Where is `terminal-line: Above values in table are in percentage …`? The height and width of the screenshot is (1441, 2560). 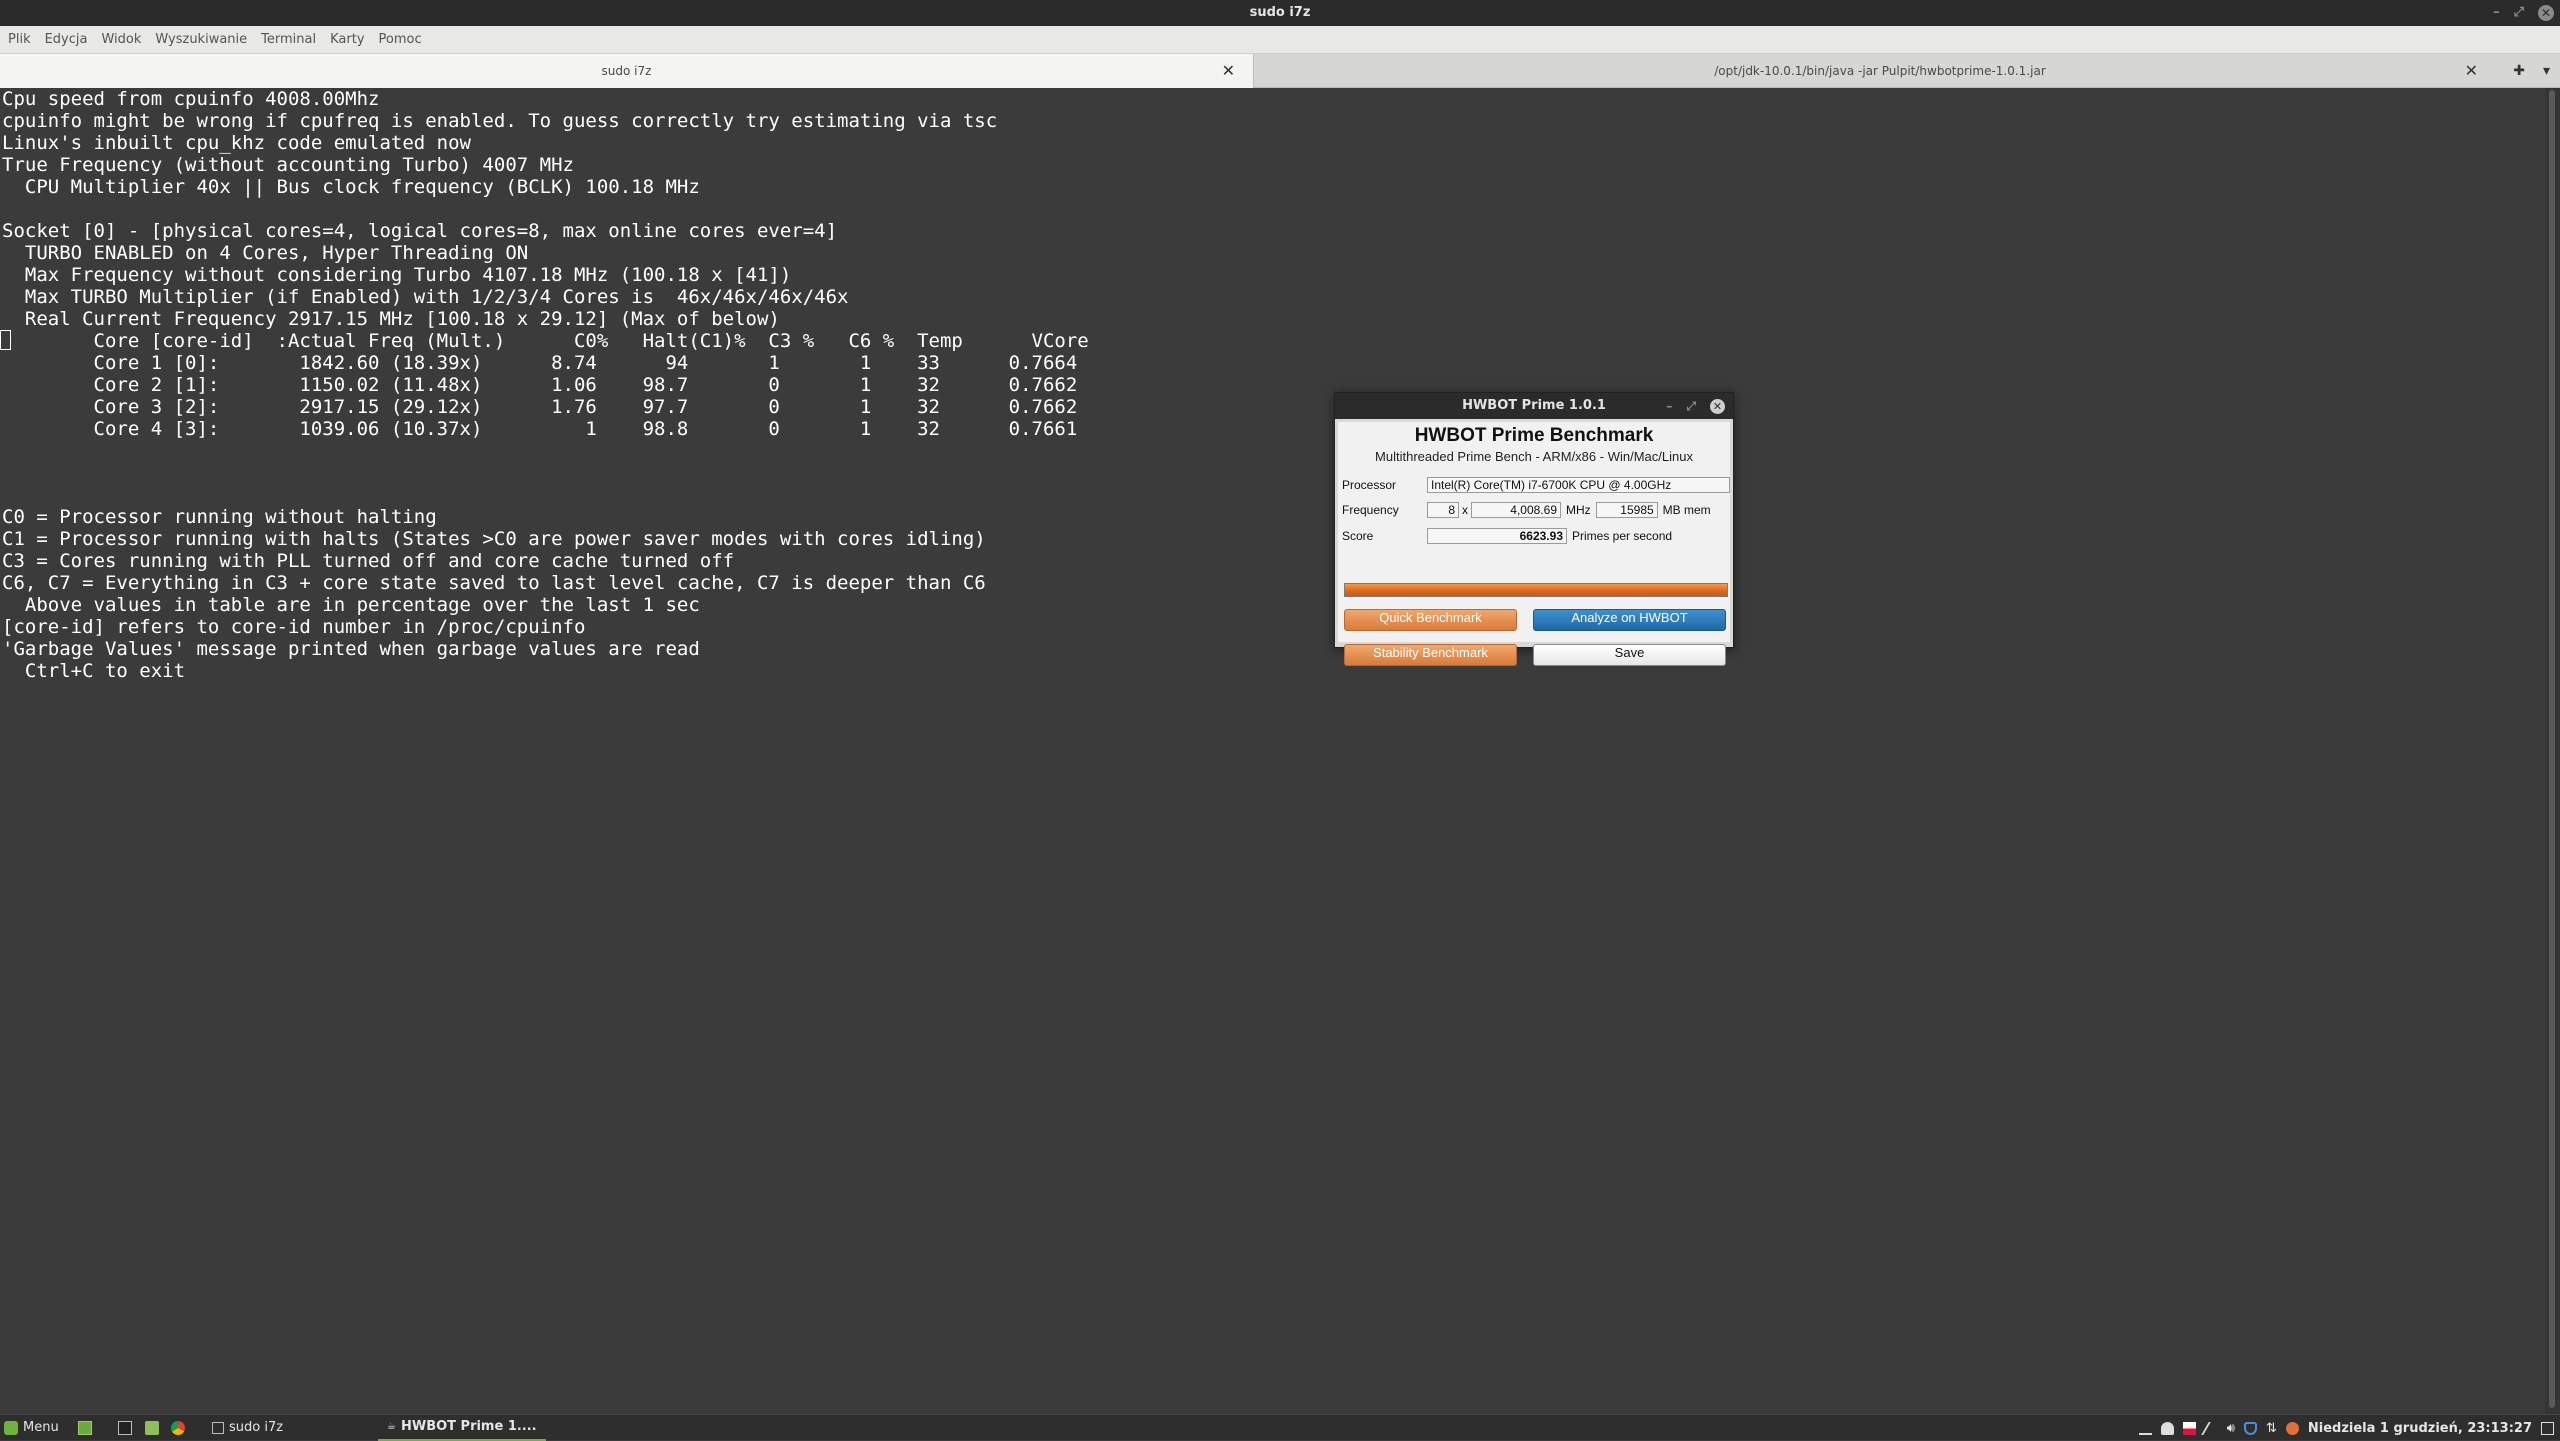
terminal-line: Above values in table are in percentage … is located at coordinates (351, 605).